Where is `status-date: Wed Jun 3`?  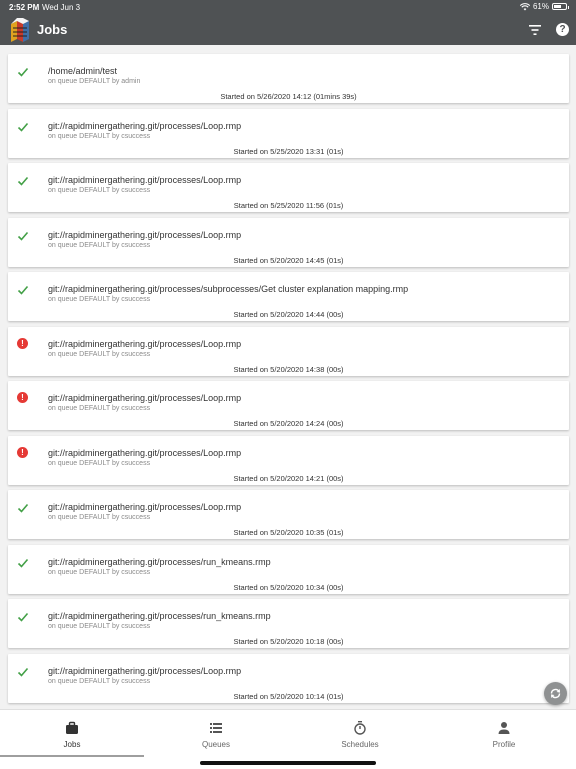
status-date: Wed Jun 3 is located at coordinates (61, 7).